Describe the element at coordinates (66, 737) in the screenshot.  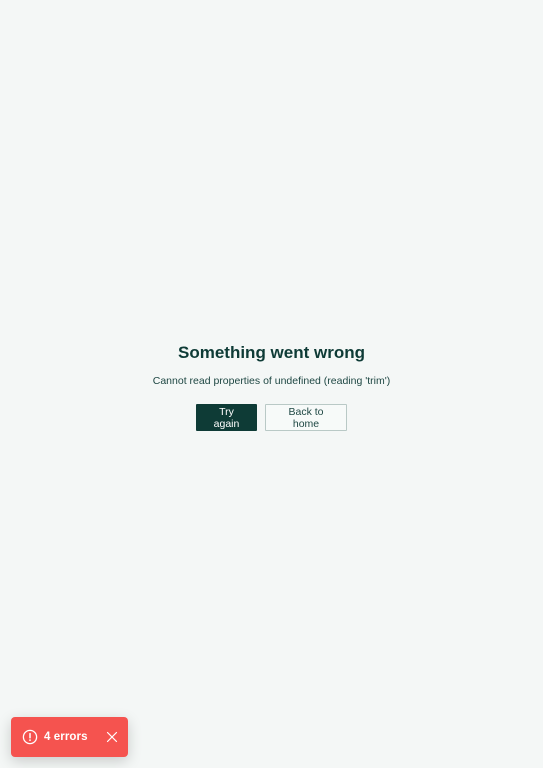
I see `error-count-label: 4 errors` at that location.